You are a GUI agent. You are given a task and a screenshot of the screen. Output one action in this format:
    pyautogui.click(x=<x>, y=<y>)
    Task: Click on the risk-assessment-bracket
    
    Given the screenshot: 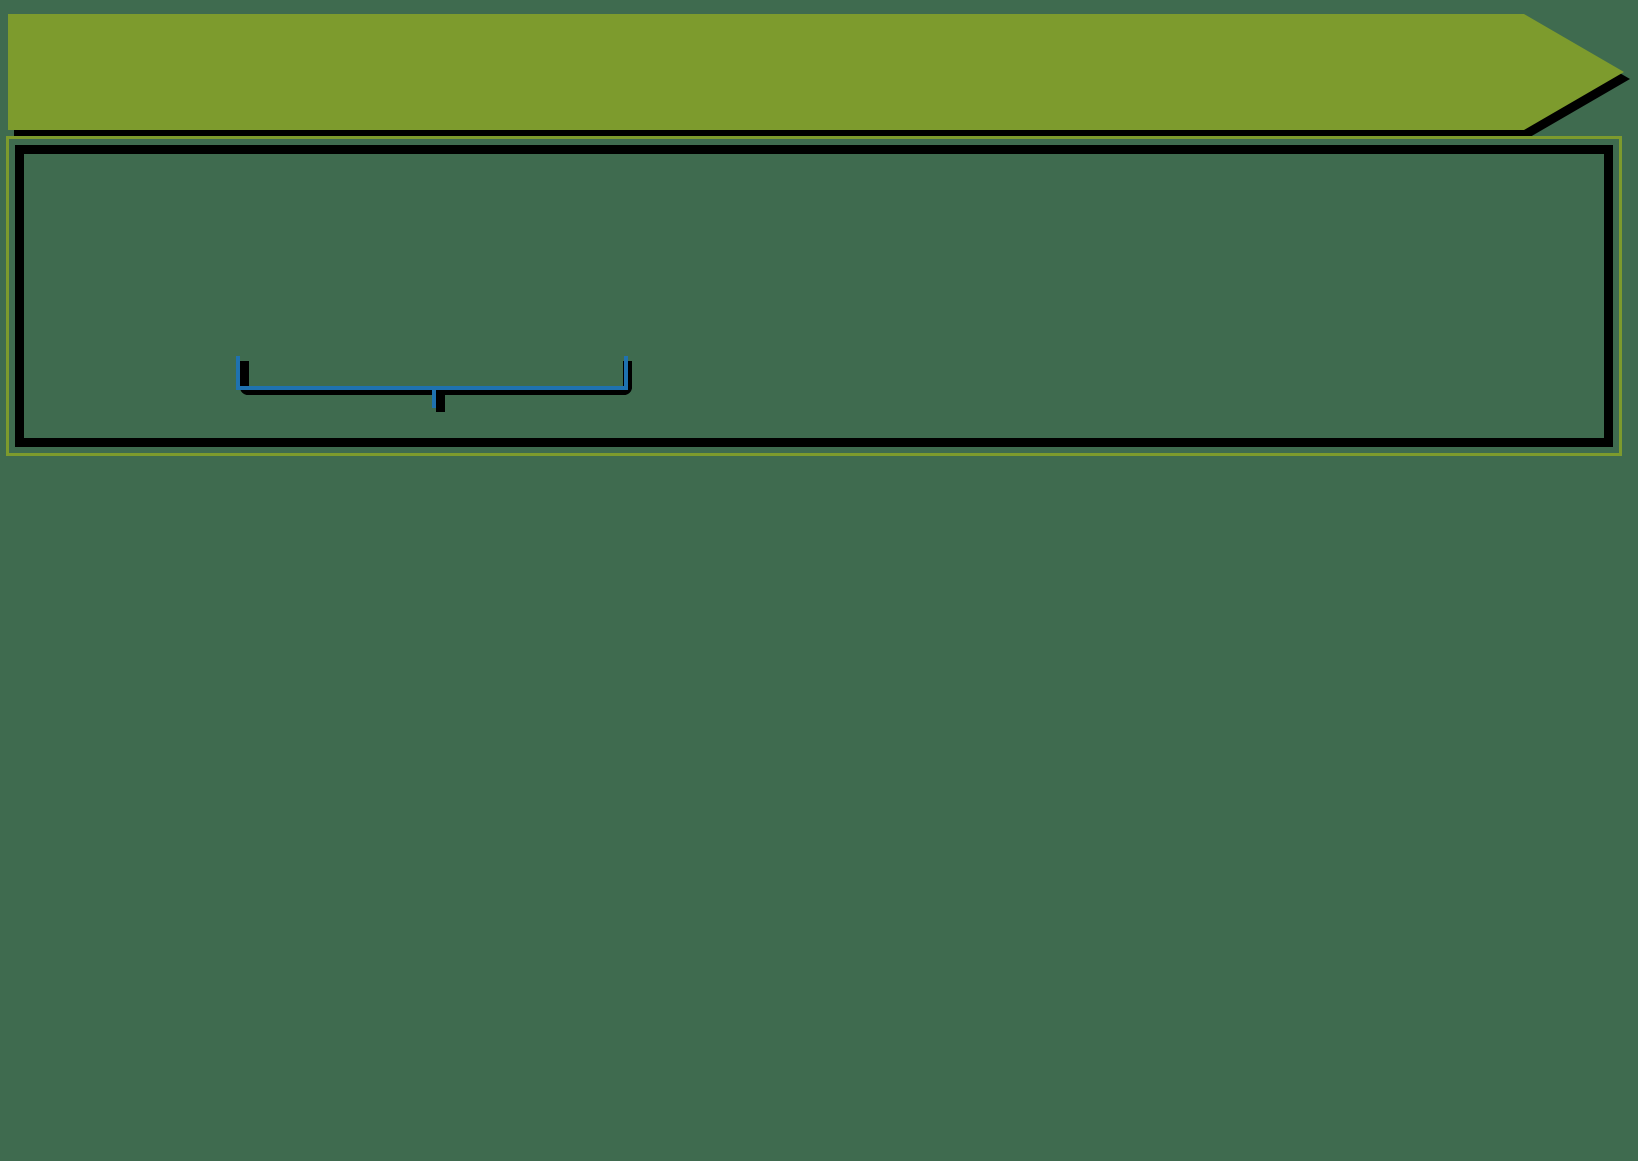 What is the action you would take?
    pyautogui.click(x=434, y=384)
    